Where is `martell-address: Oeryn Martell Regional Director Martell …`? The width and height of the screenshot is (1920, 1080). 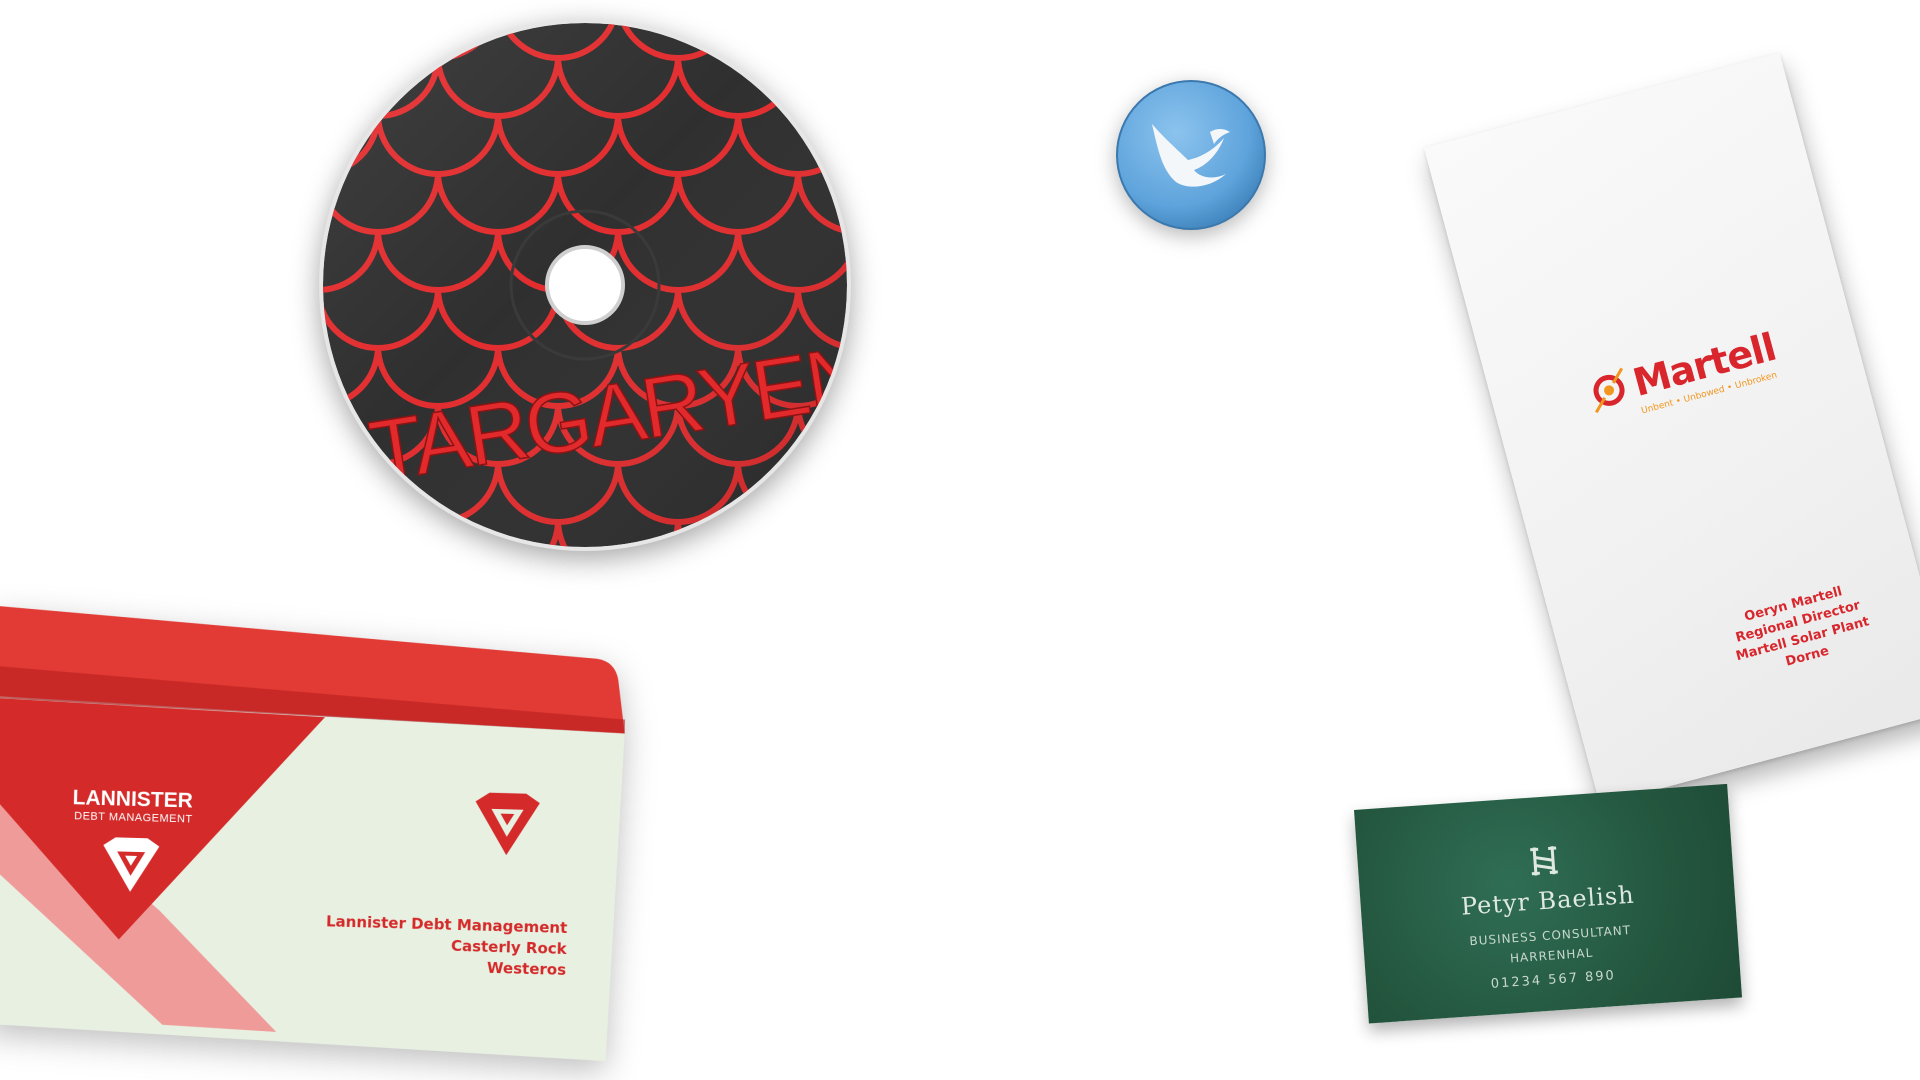
martell-address: Oeryn Martell Regional Director Martell … is located at coordinates (1800, 630).